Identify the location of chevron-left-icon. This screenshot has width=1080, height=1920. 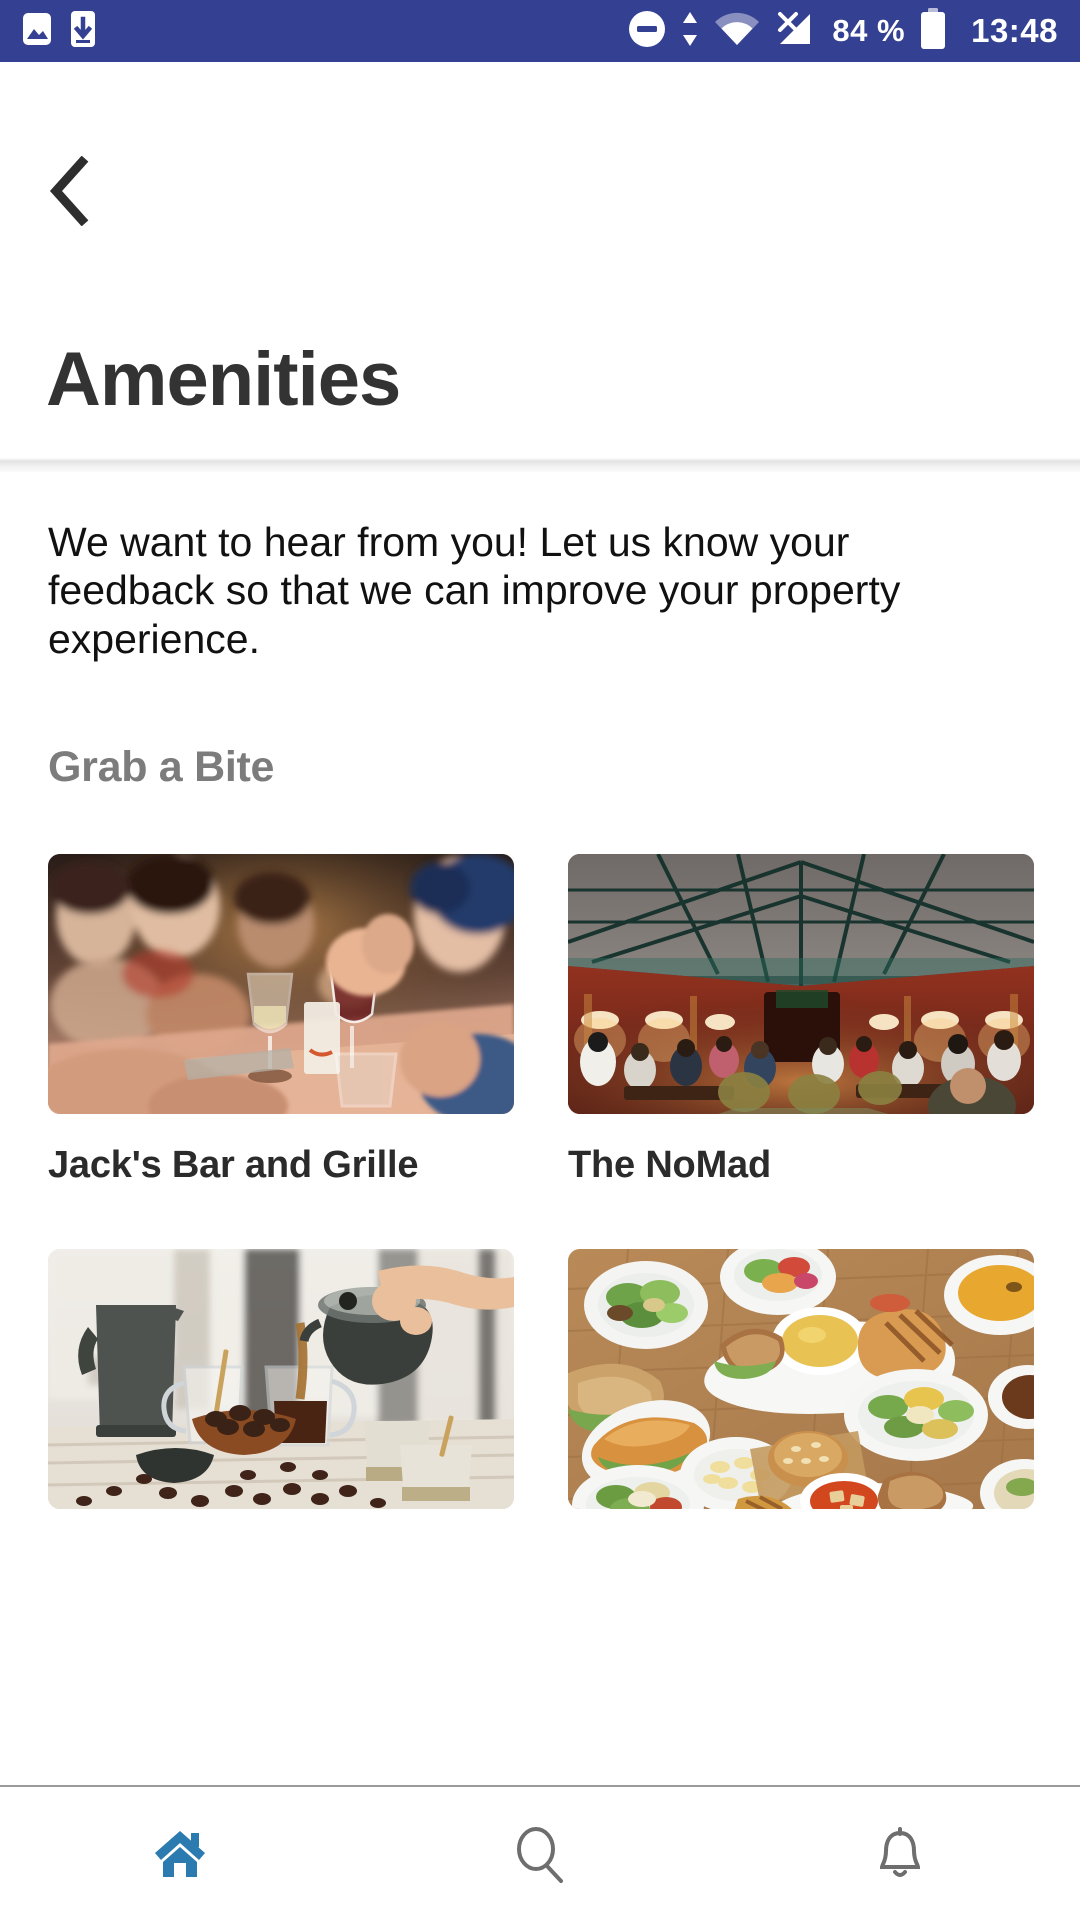
(69, 191).